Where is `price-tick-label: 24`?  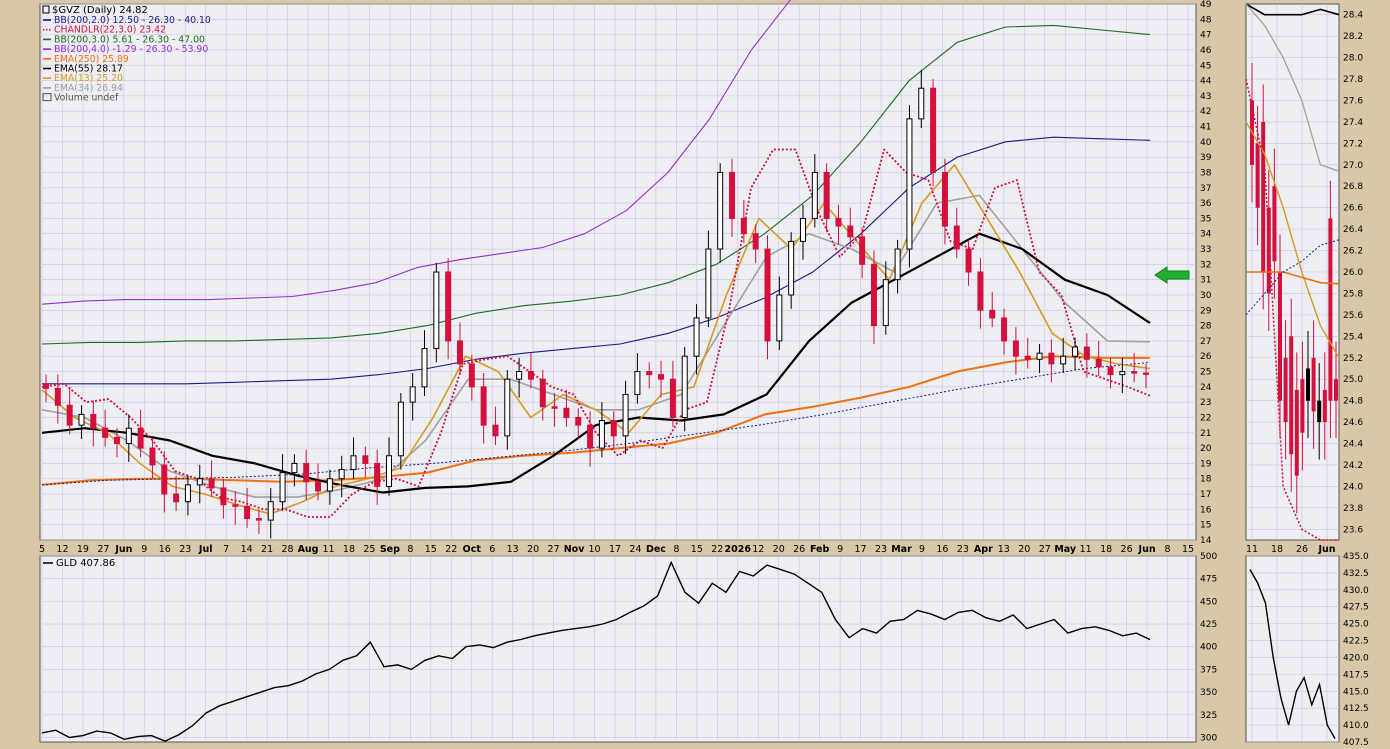 price-tick-label: 24 is located at coordinates (1206, 388).